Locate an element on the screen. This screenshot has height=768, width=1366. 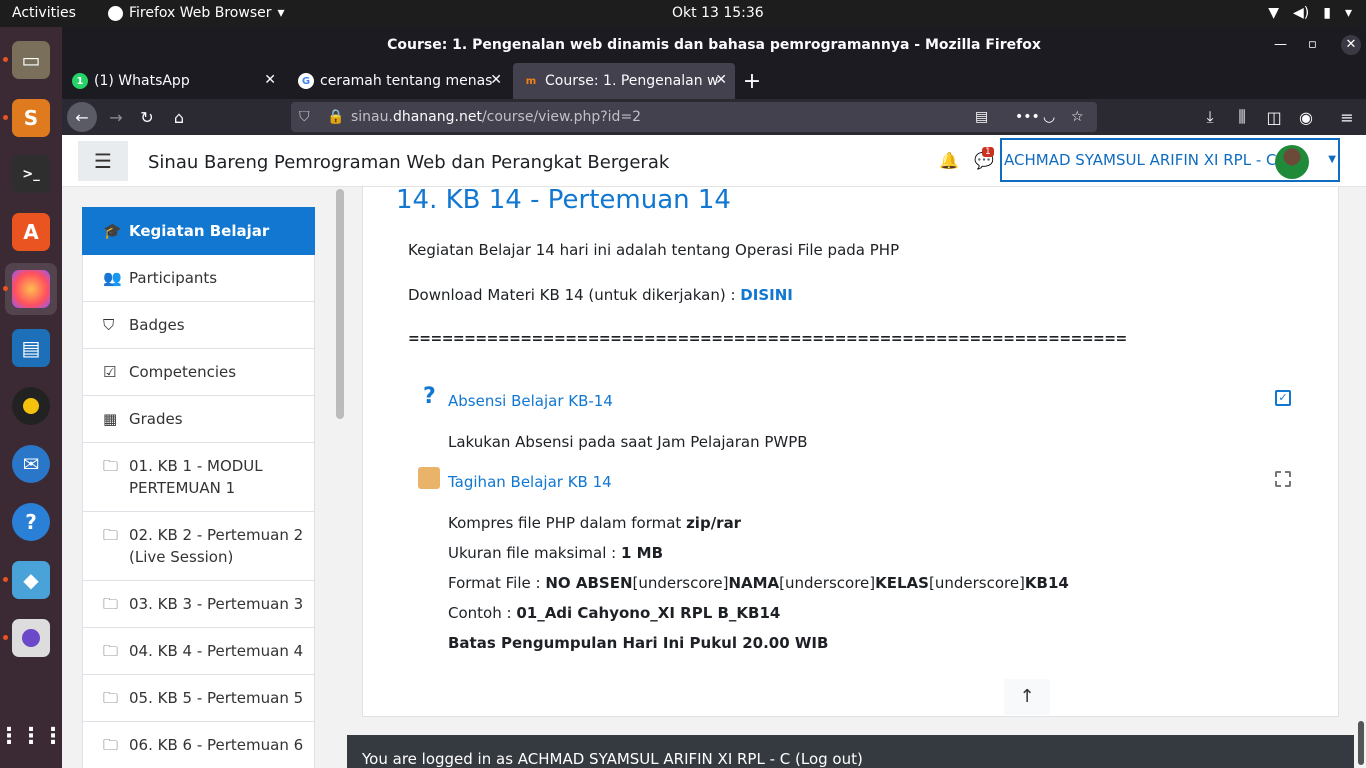
firefox-dock-icon is located at coordinates (31, 289).